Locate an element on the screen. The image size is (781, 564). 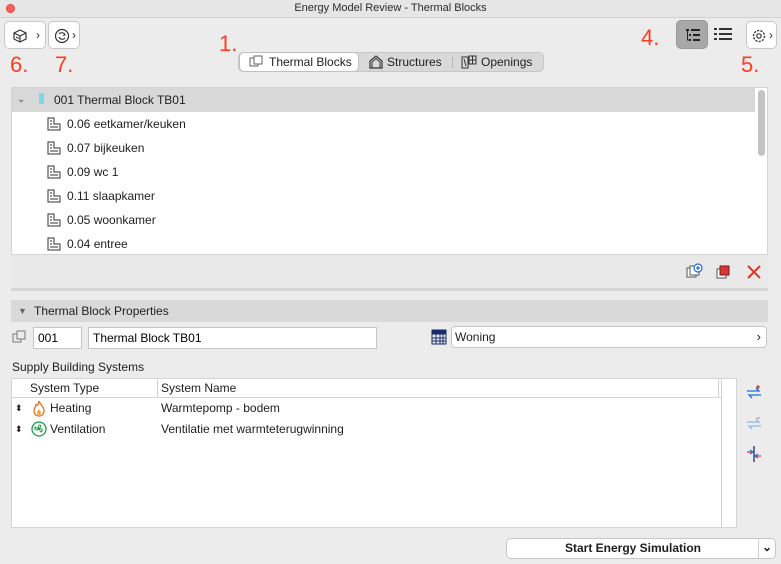
delete-icon is located at coordinates (754, 272).